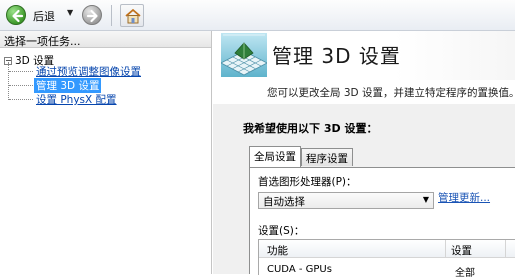 This screenshot has height=279, width=515. I want to click on preferred-gpu-label: 首选图形处理器(P)：, so click(307, 182).